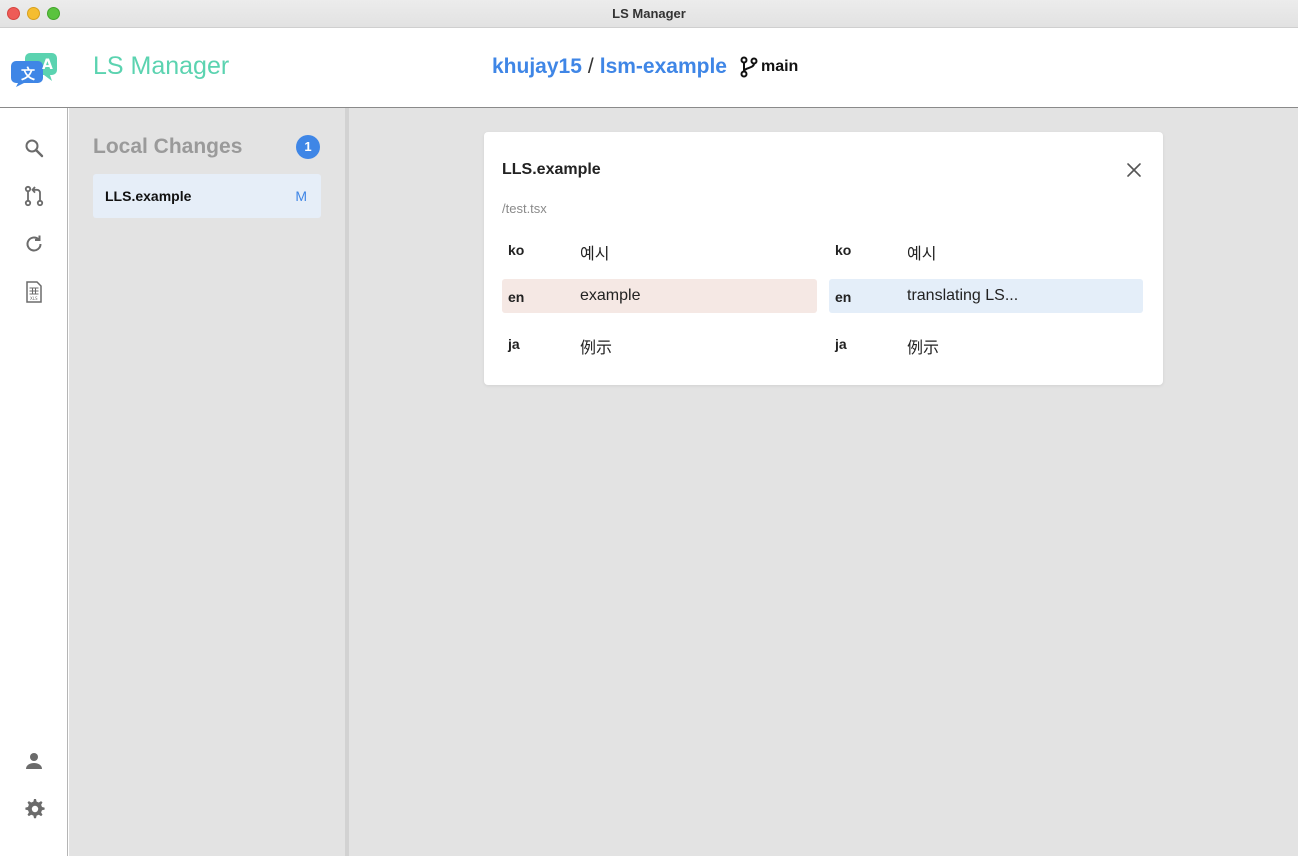  Describe the element at coordinates (551, 169) in the screenshot. I see `diff-key-title: LLS.example` at that location.